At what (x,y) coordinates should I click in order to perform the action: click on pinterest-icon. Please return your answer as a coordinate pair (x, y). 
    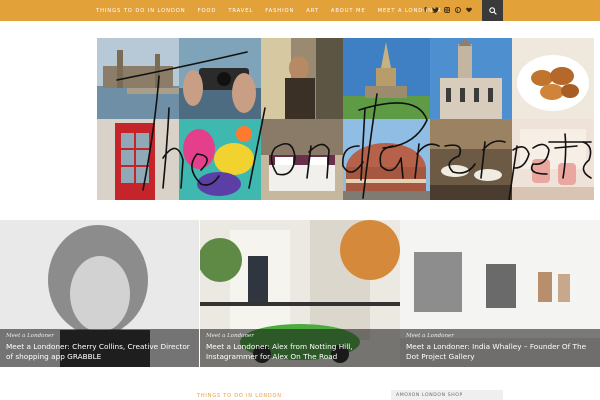
    Looking at the image, I should click on (457, 10).